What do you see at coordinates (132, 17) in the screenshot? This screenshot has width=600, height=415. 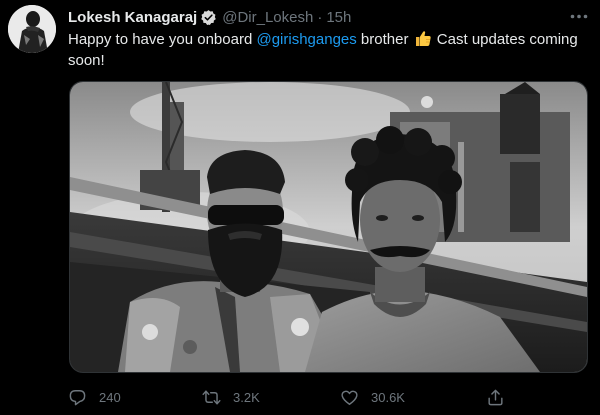 I see `author-name: Lokesh Kanagaraj` at bounding box center [132, 17].